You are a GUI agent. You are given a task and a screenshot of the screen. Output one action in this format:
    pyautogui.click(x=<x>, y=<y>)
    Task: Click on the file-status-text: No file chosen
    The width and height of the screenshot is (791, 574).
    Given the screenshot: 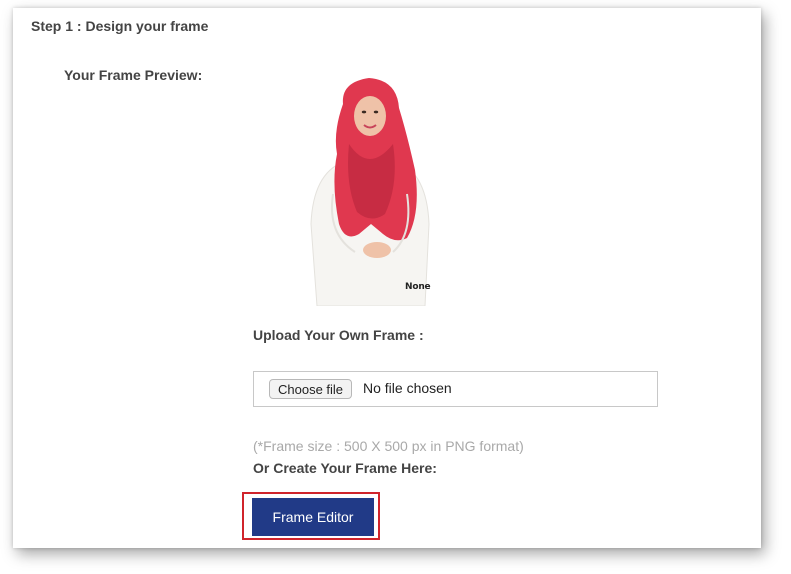 What is the action you would take?
    pyautogui.click(x=407, y=388)
    